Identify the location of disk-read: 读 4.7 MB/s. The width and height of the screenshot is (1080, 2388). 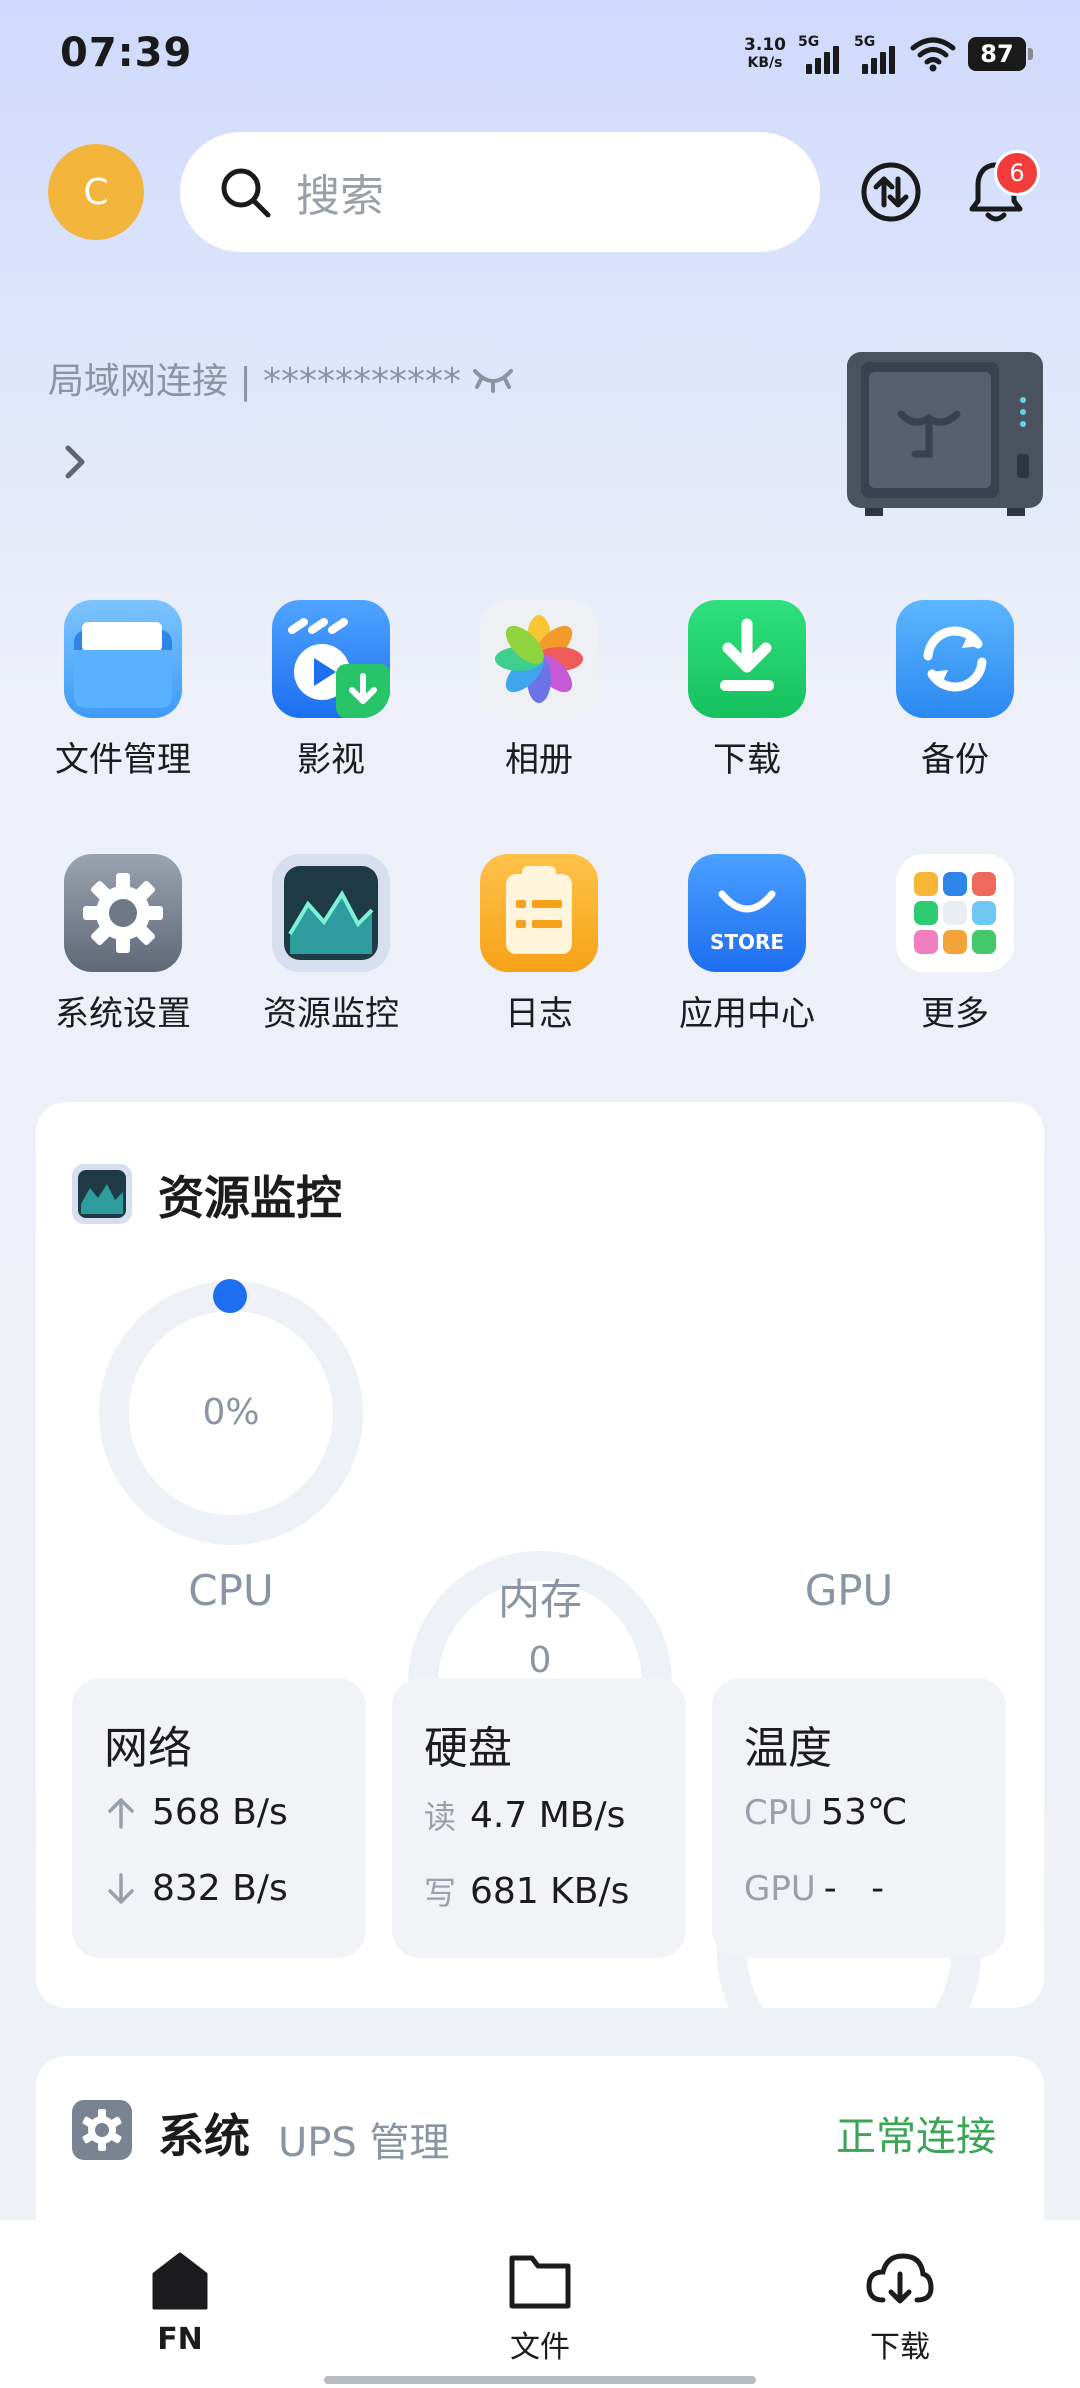
(524, 1815).